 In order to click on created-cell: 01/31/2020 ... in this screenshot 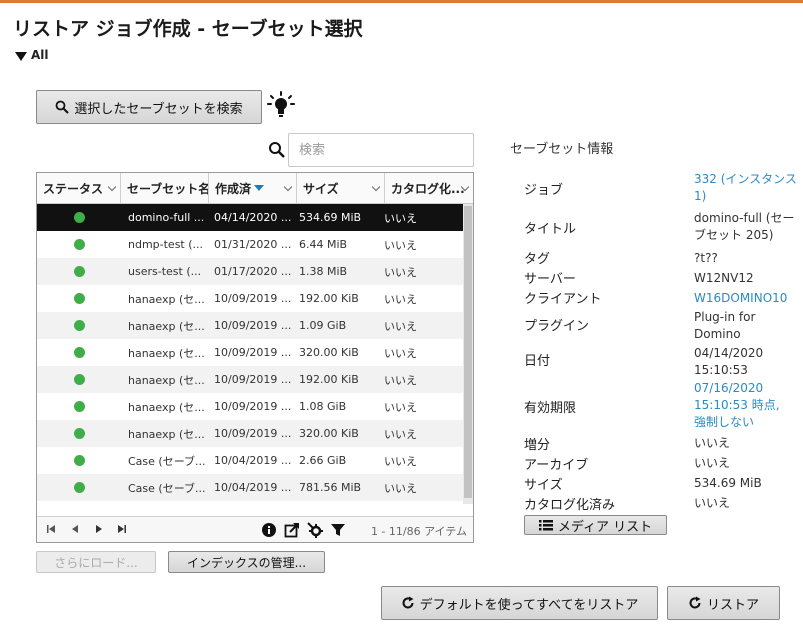, I will do `click(253, 244)`.